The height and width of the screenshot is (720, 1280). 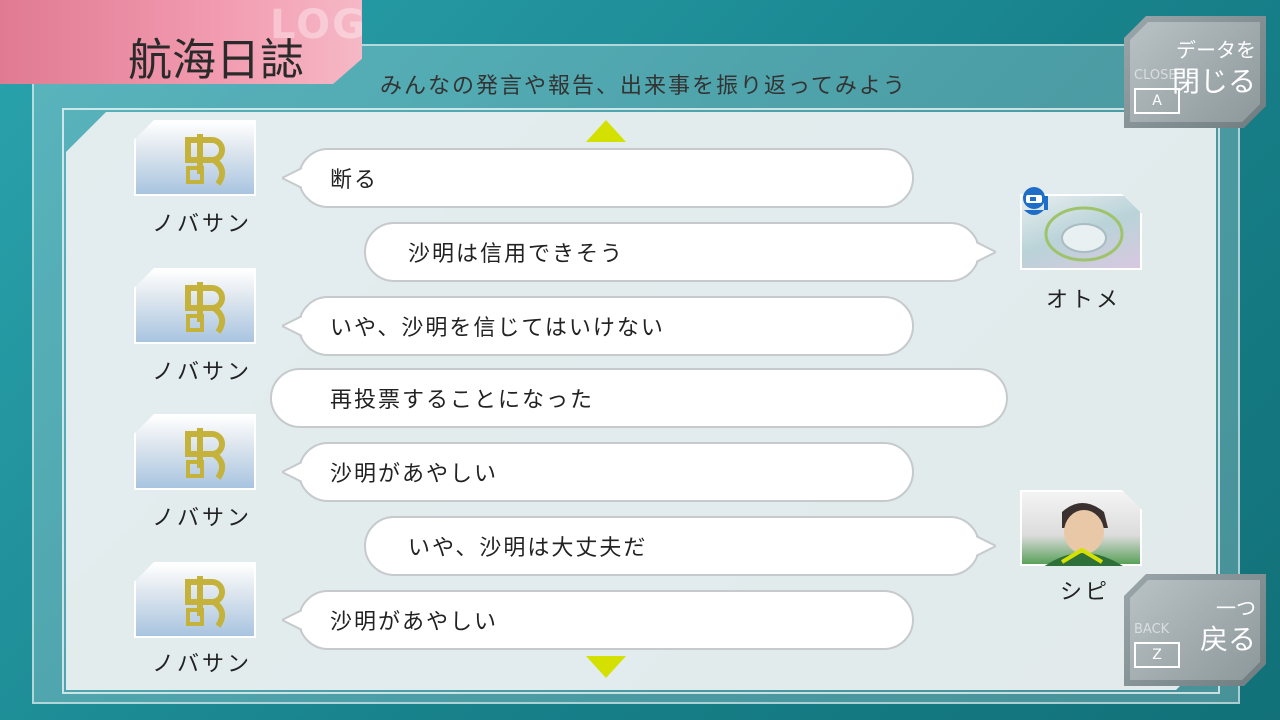 What do you see at coordinates (528, 548) in the screenshot?
I see `log-message-text: いや、沙明は大丈夫だ` at bounding box center [528, 548].